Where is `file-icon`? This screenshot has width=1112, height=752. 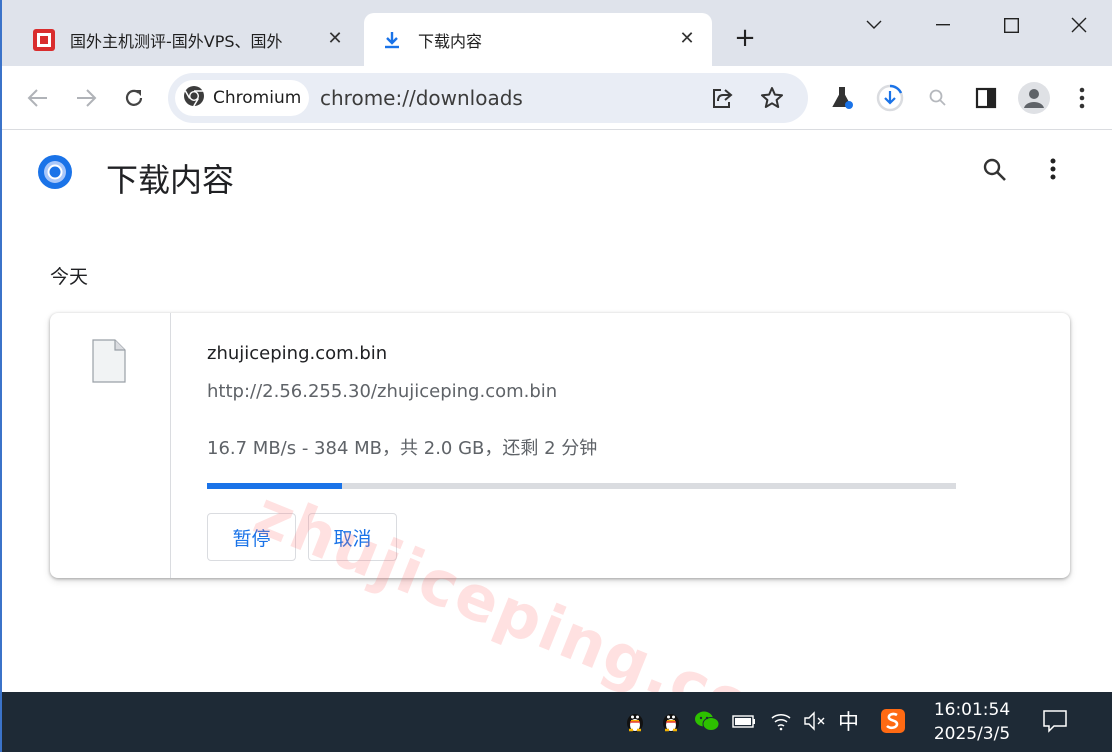 file-icon is located at coordinates (109, 363).